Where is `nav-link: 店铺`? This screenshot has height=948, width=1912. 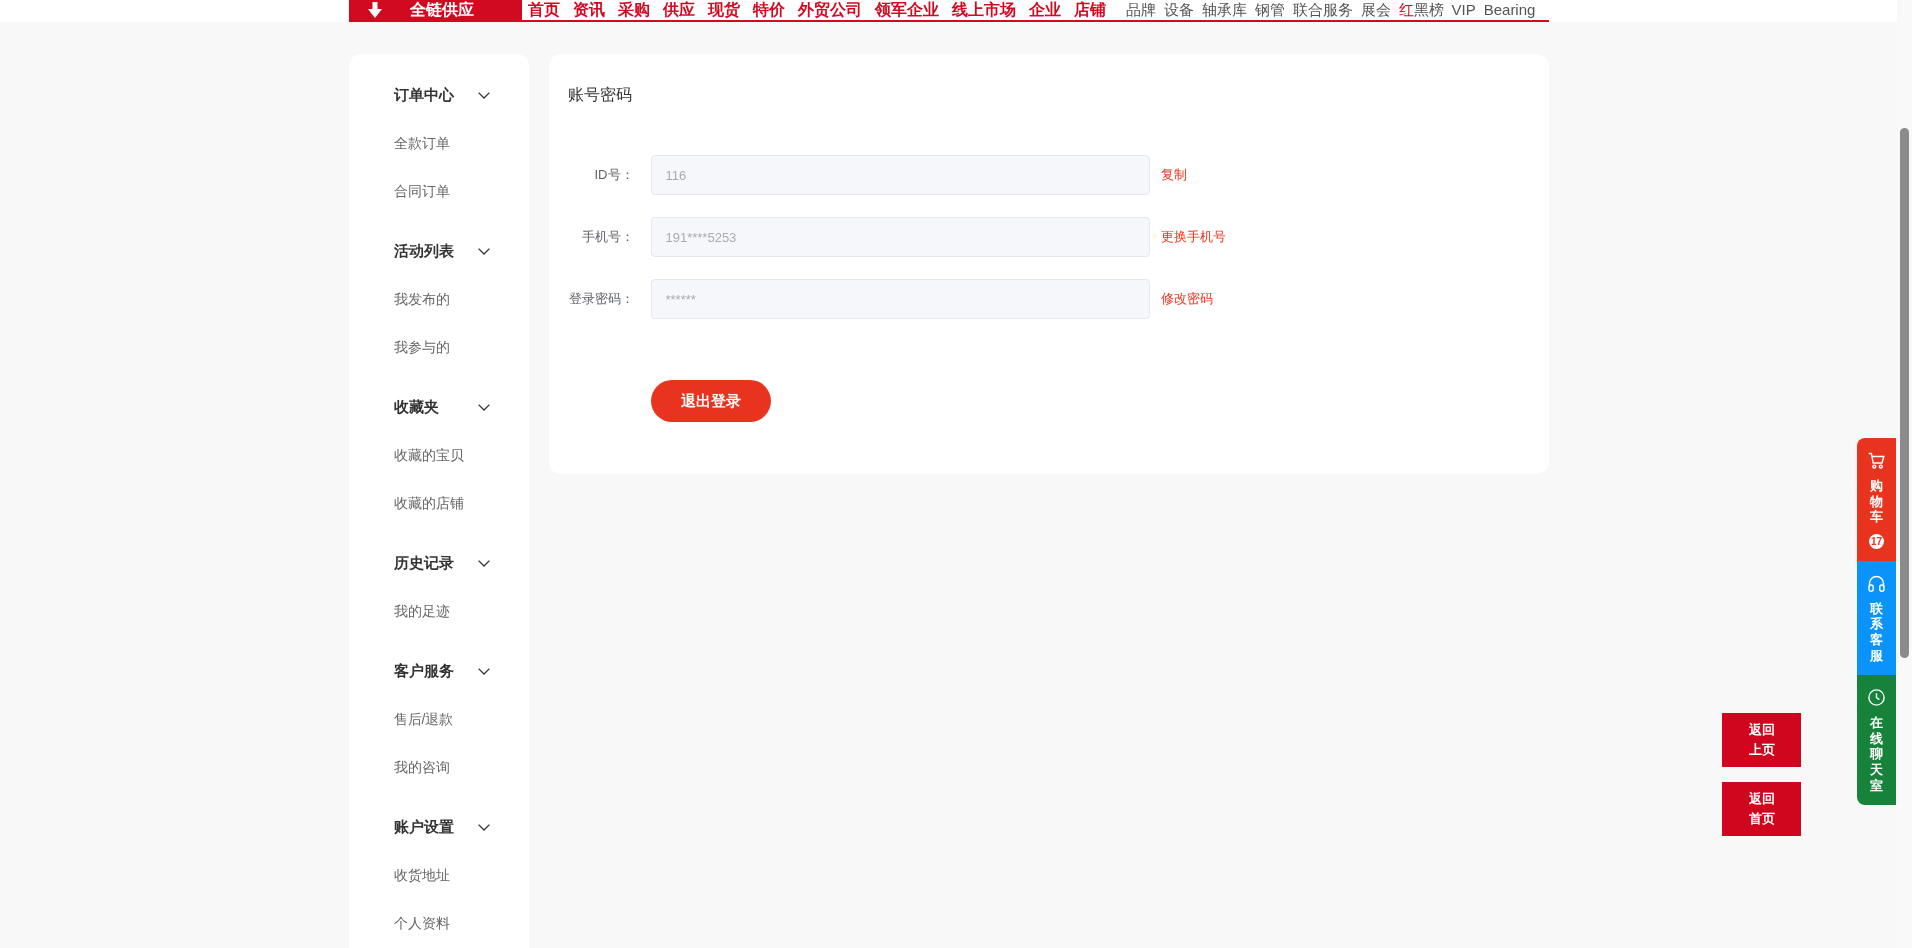
nav-link: 店铺 is located at coordinates (1089, 10).